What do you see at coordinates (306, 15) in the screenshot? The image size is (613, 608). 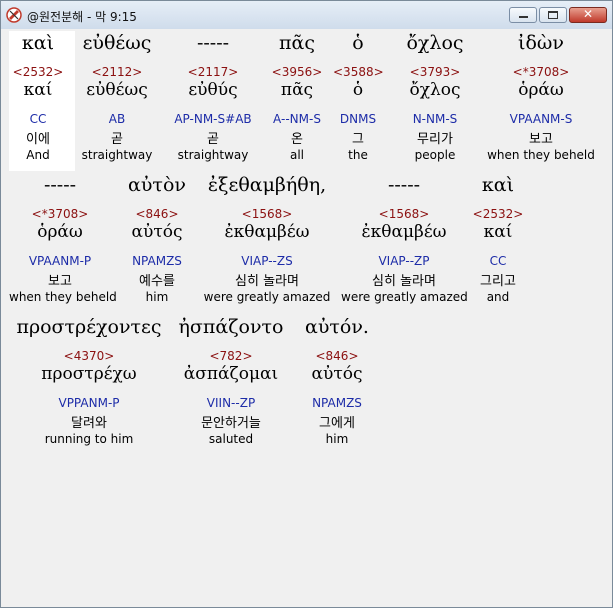 I see `title-bar: @원전분해 - 막 9:15 ✕` at bounding box center [306, 15].